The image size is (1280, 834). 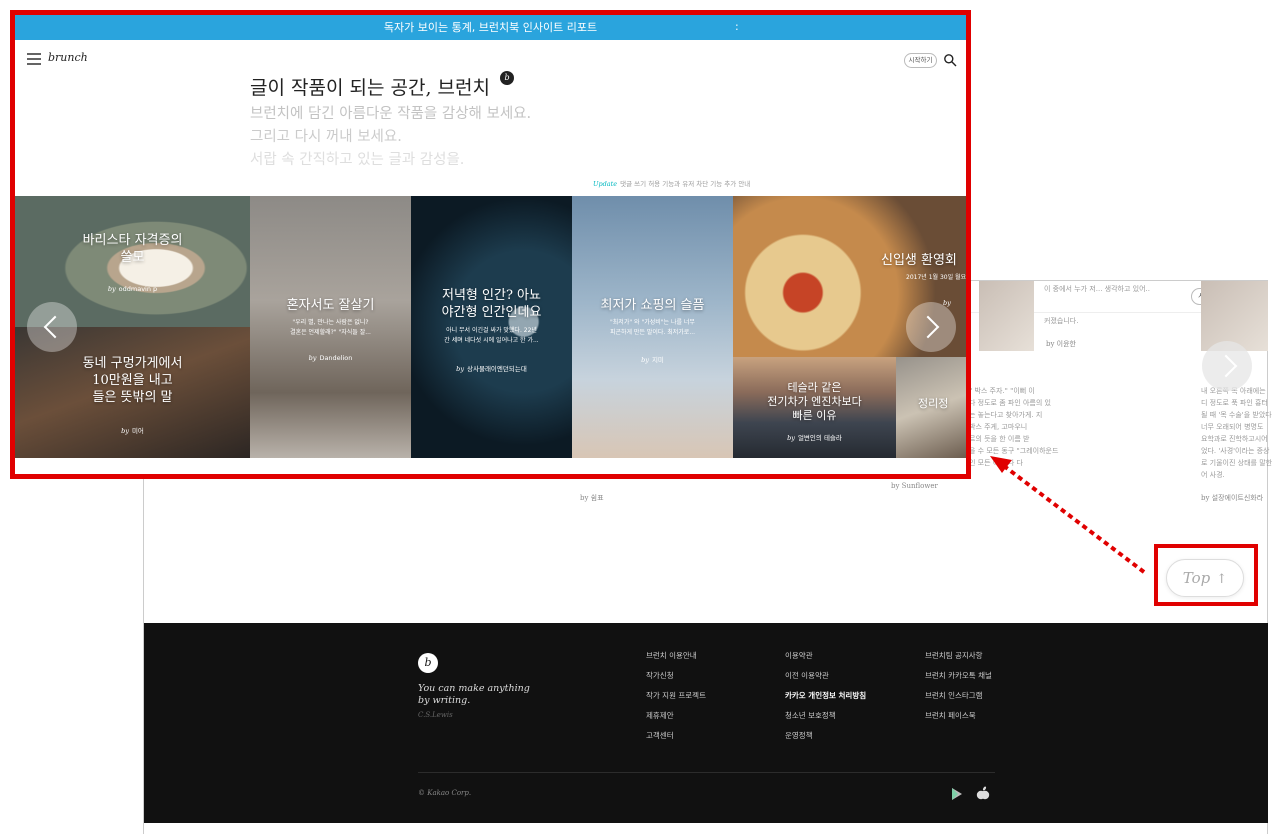 I want to click on update-notice: Update 댓글 쓰기 허용 기능과 유저 차단 기능 추가 안내, so click(x=671, y=183).